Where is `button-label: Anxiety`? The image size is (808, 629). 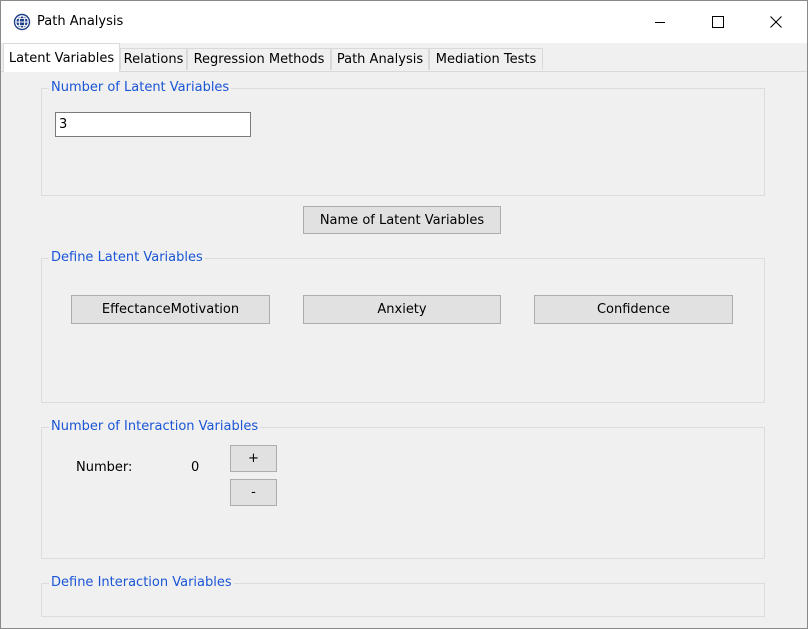
button-label: Anxiety is located at coordinates (402, 309).